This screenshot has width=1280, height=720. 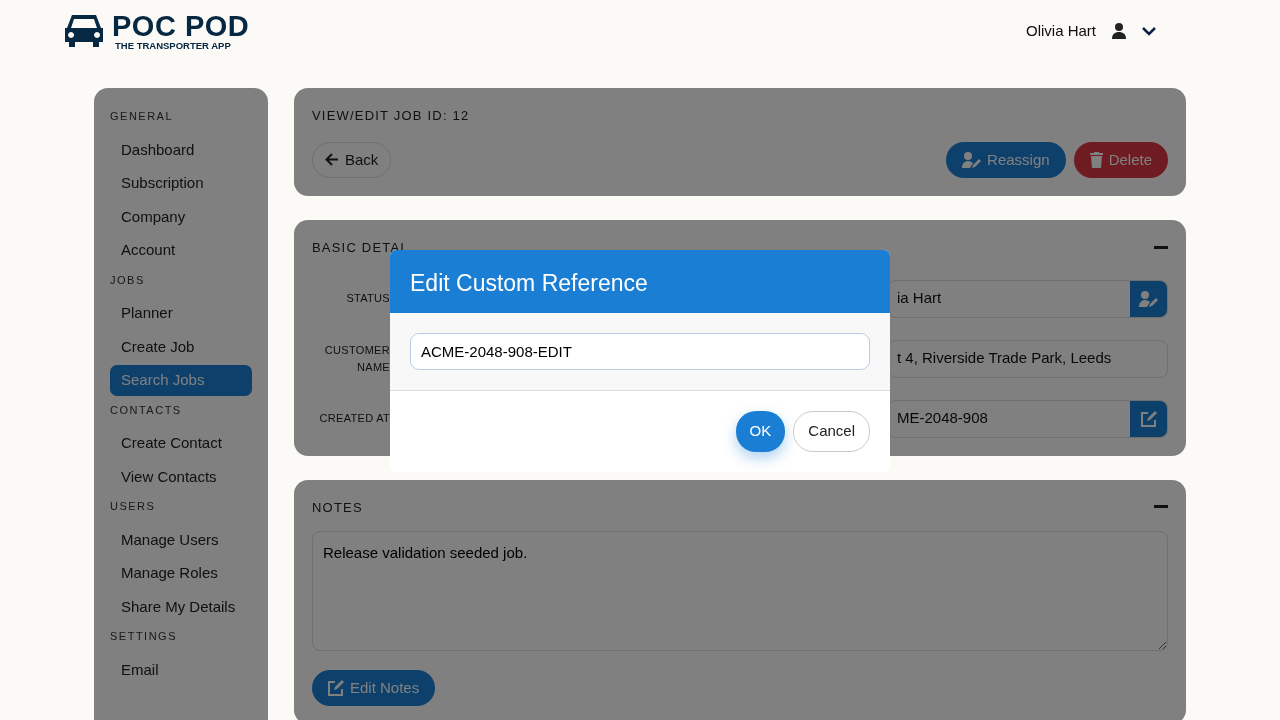 What do you see at coordinates (1061, 31) in the screenshot?
I see `user-name: Olivia Hart` at bounding box center [1061, 31].